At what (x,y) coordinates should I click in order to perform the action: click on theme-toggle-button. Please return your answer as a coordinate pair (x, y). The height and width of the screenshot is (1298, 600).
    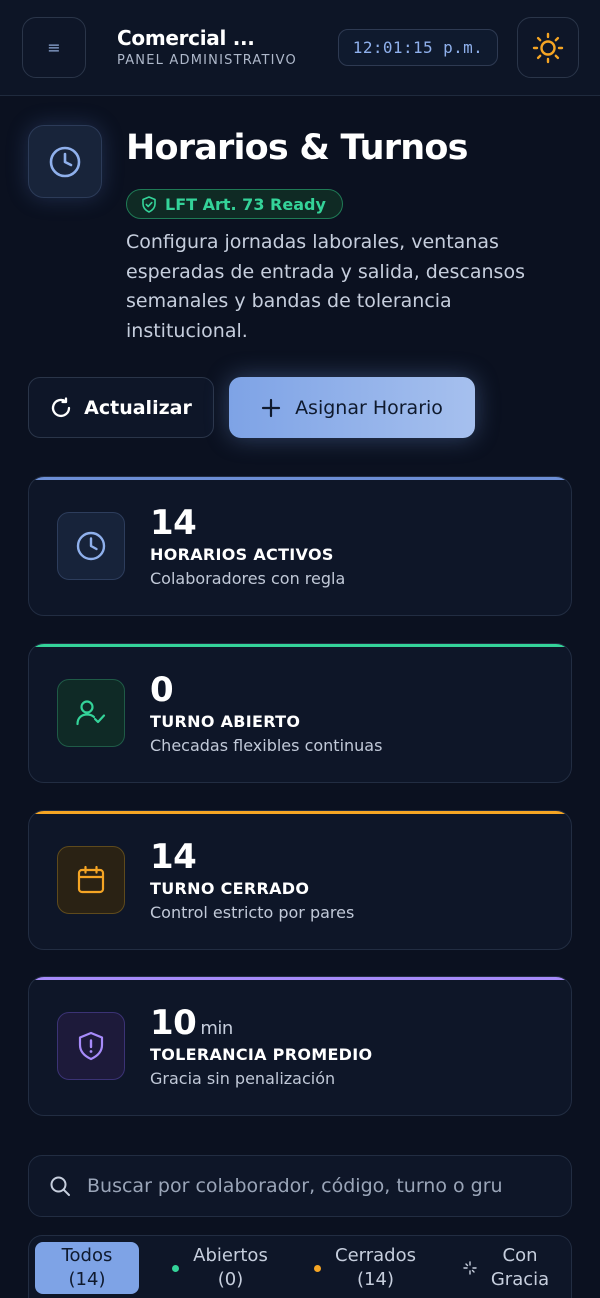
    Looking at the image, I should click on (548, 47).